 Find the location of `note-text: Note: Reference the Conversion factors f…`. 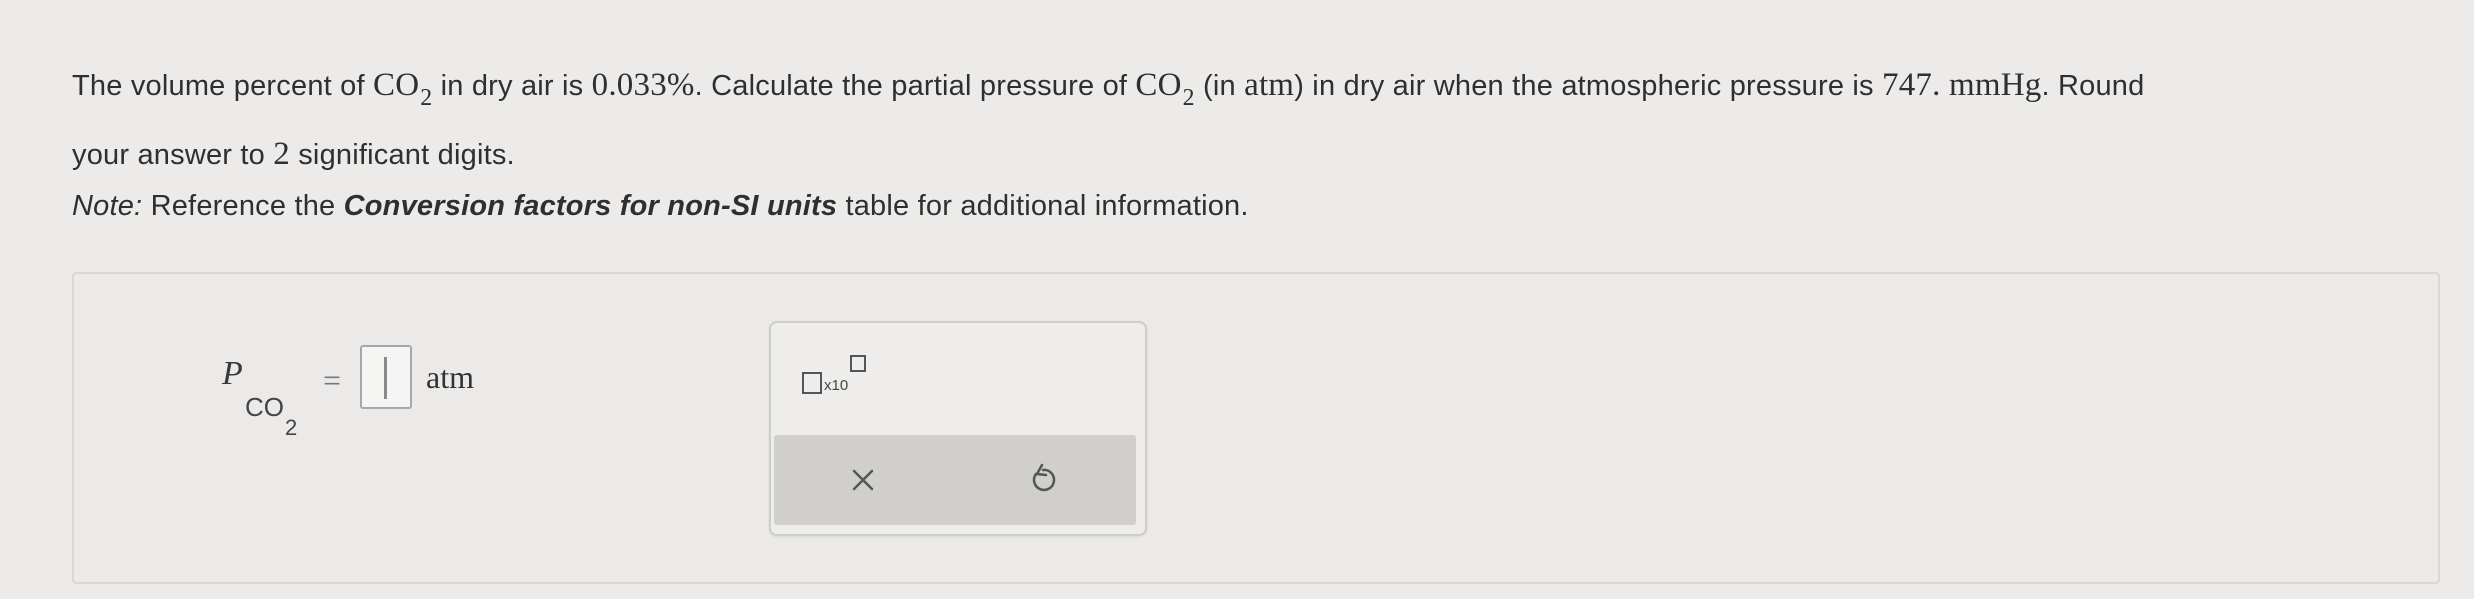

note-text: Note: Reference the Conversion factors f… is located at coordinates (660, 206).